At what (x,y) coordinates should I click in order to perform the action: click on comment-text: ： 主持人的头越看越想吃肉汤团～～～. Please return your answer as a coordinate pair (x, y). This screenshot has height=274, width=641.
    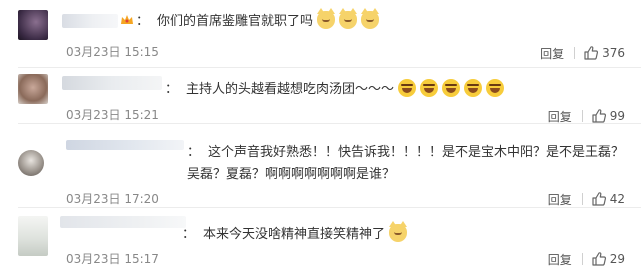
    Looking at the image, I should click on (335, 90).